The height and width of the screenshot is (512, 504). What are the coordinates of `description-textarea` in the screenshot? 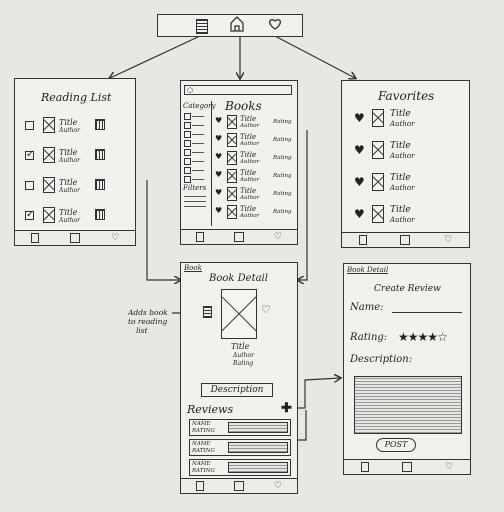 It's located at (408, 405).